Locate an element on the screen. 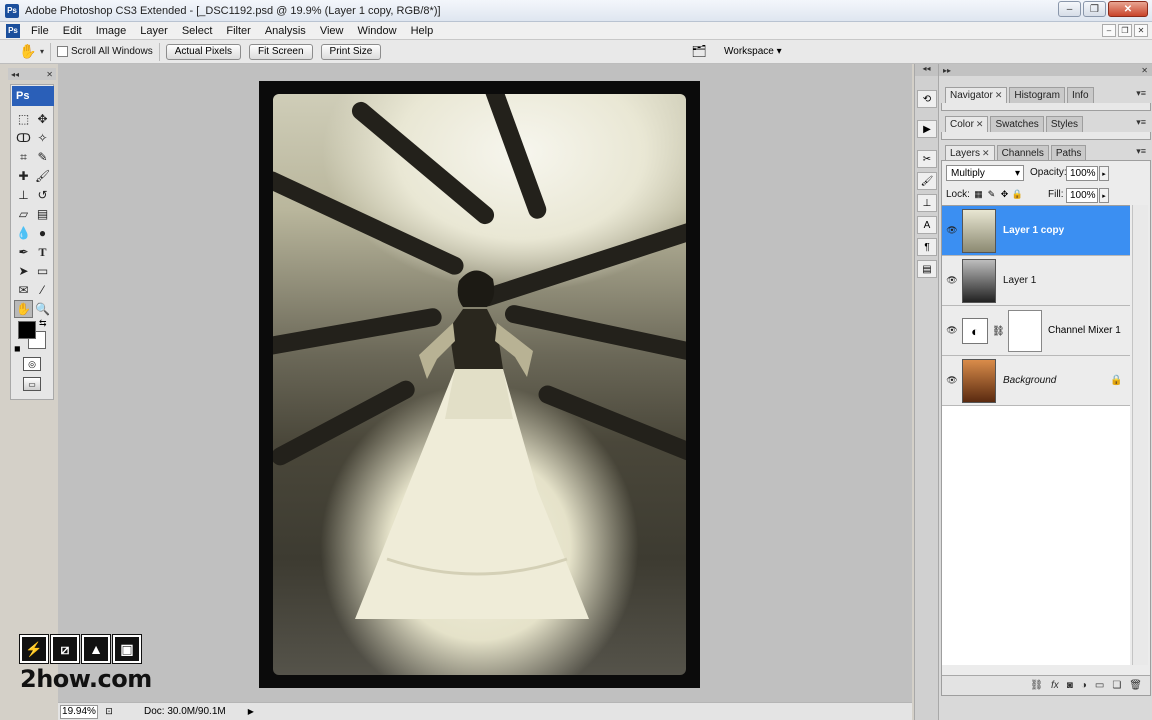  status-arrow-icon: ▶ is located at coordinates (251, 711).